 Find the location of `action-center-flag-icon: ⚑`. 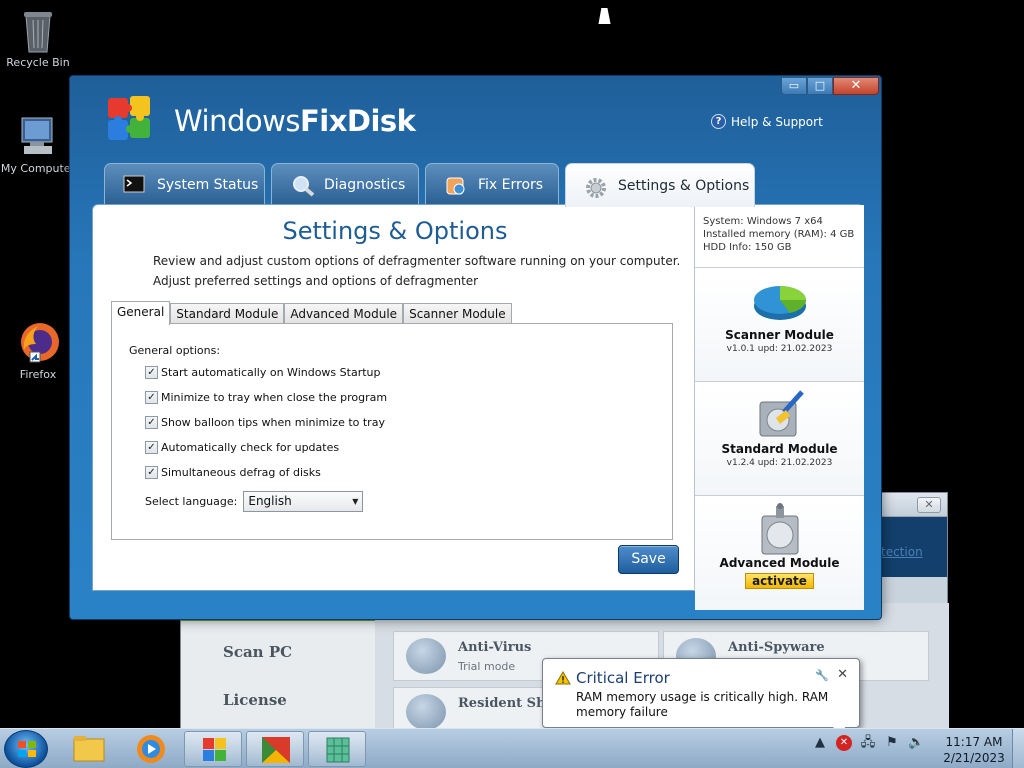

action-center-flag-icon: ⚑ is located at coordinates (892, 743).